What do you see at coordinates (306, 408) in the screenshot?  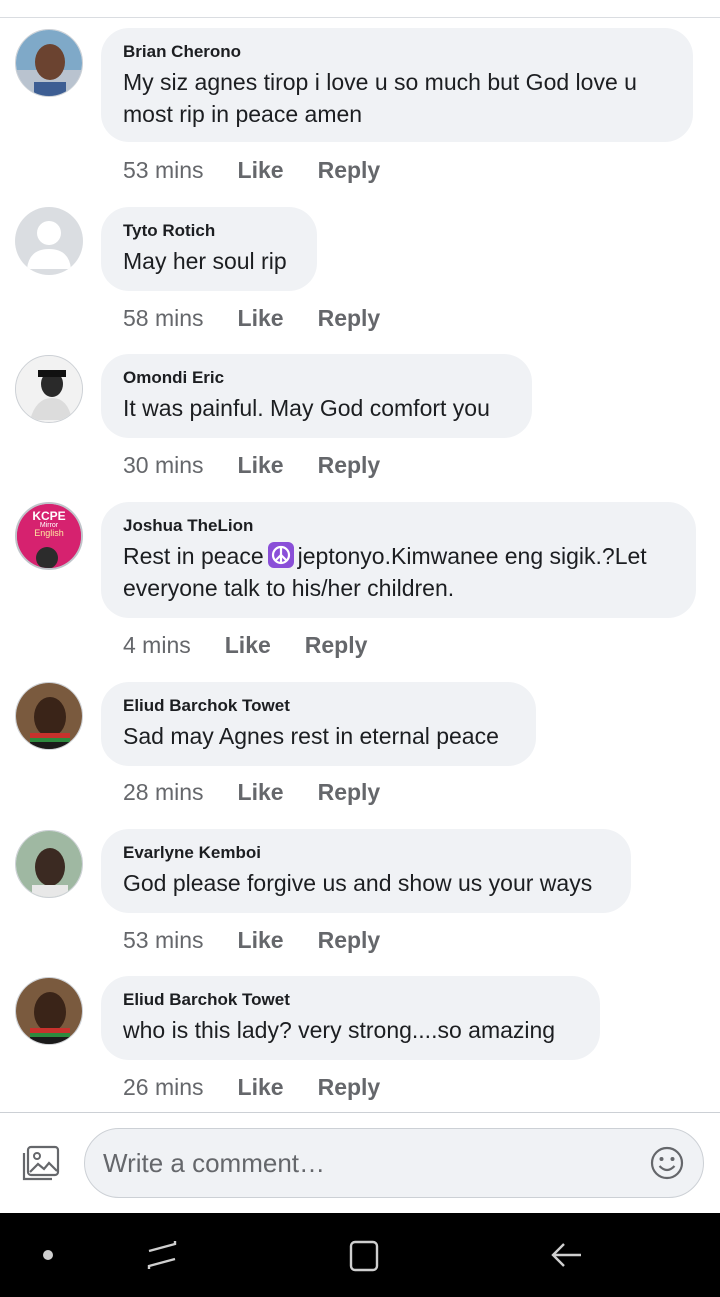 I see `comment-text: It was painful. May God comfort you` at bounding box center [306, 408].